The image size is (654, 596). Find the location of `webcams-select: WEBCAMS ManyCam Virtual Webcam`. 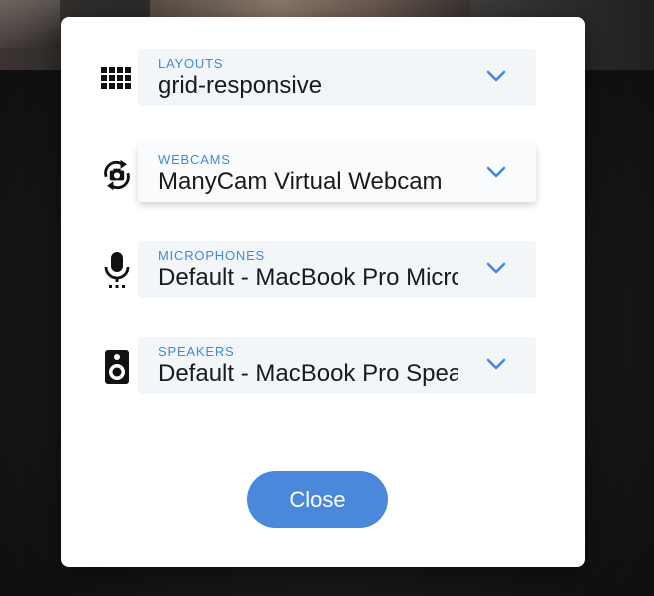

webcams-select: WEBCAMS ManyCam Virtual Webcam is located at coordinates (337, 173).